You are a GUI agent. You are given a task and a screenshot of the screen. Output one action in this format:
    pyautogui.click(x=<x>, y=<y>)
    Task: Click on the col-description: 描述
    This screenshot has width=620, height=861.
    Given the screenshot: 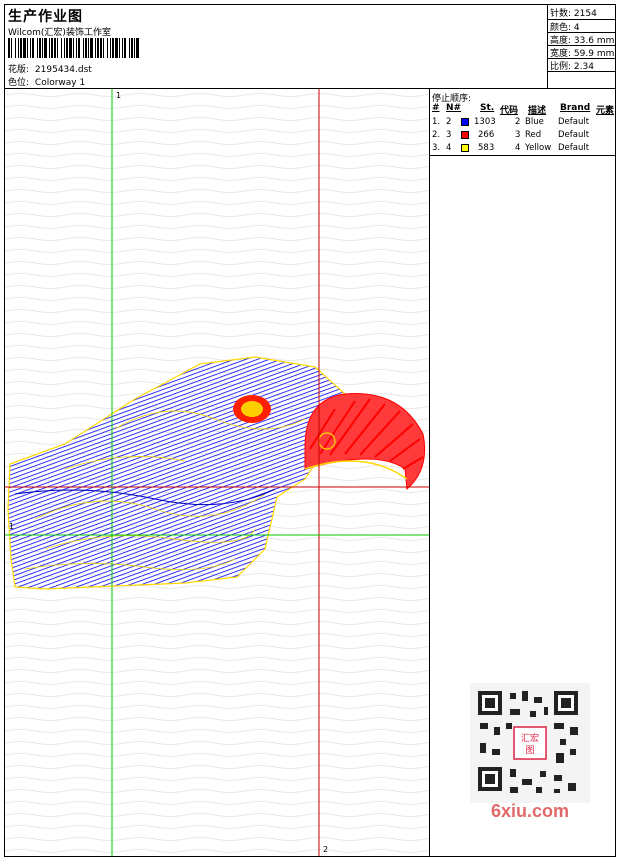 What is the action you would take?
    pyautogui.click(x=537, y=111)
    